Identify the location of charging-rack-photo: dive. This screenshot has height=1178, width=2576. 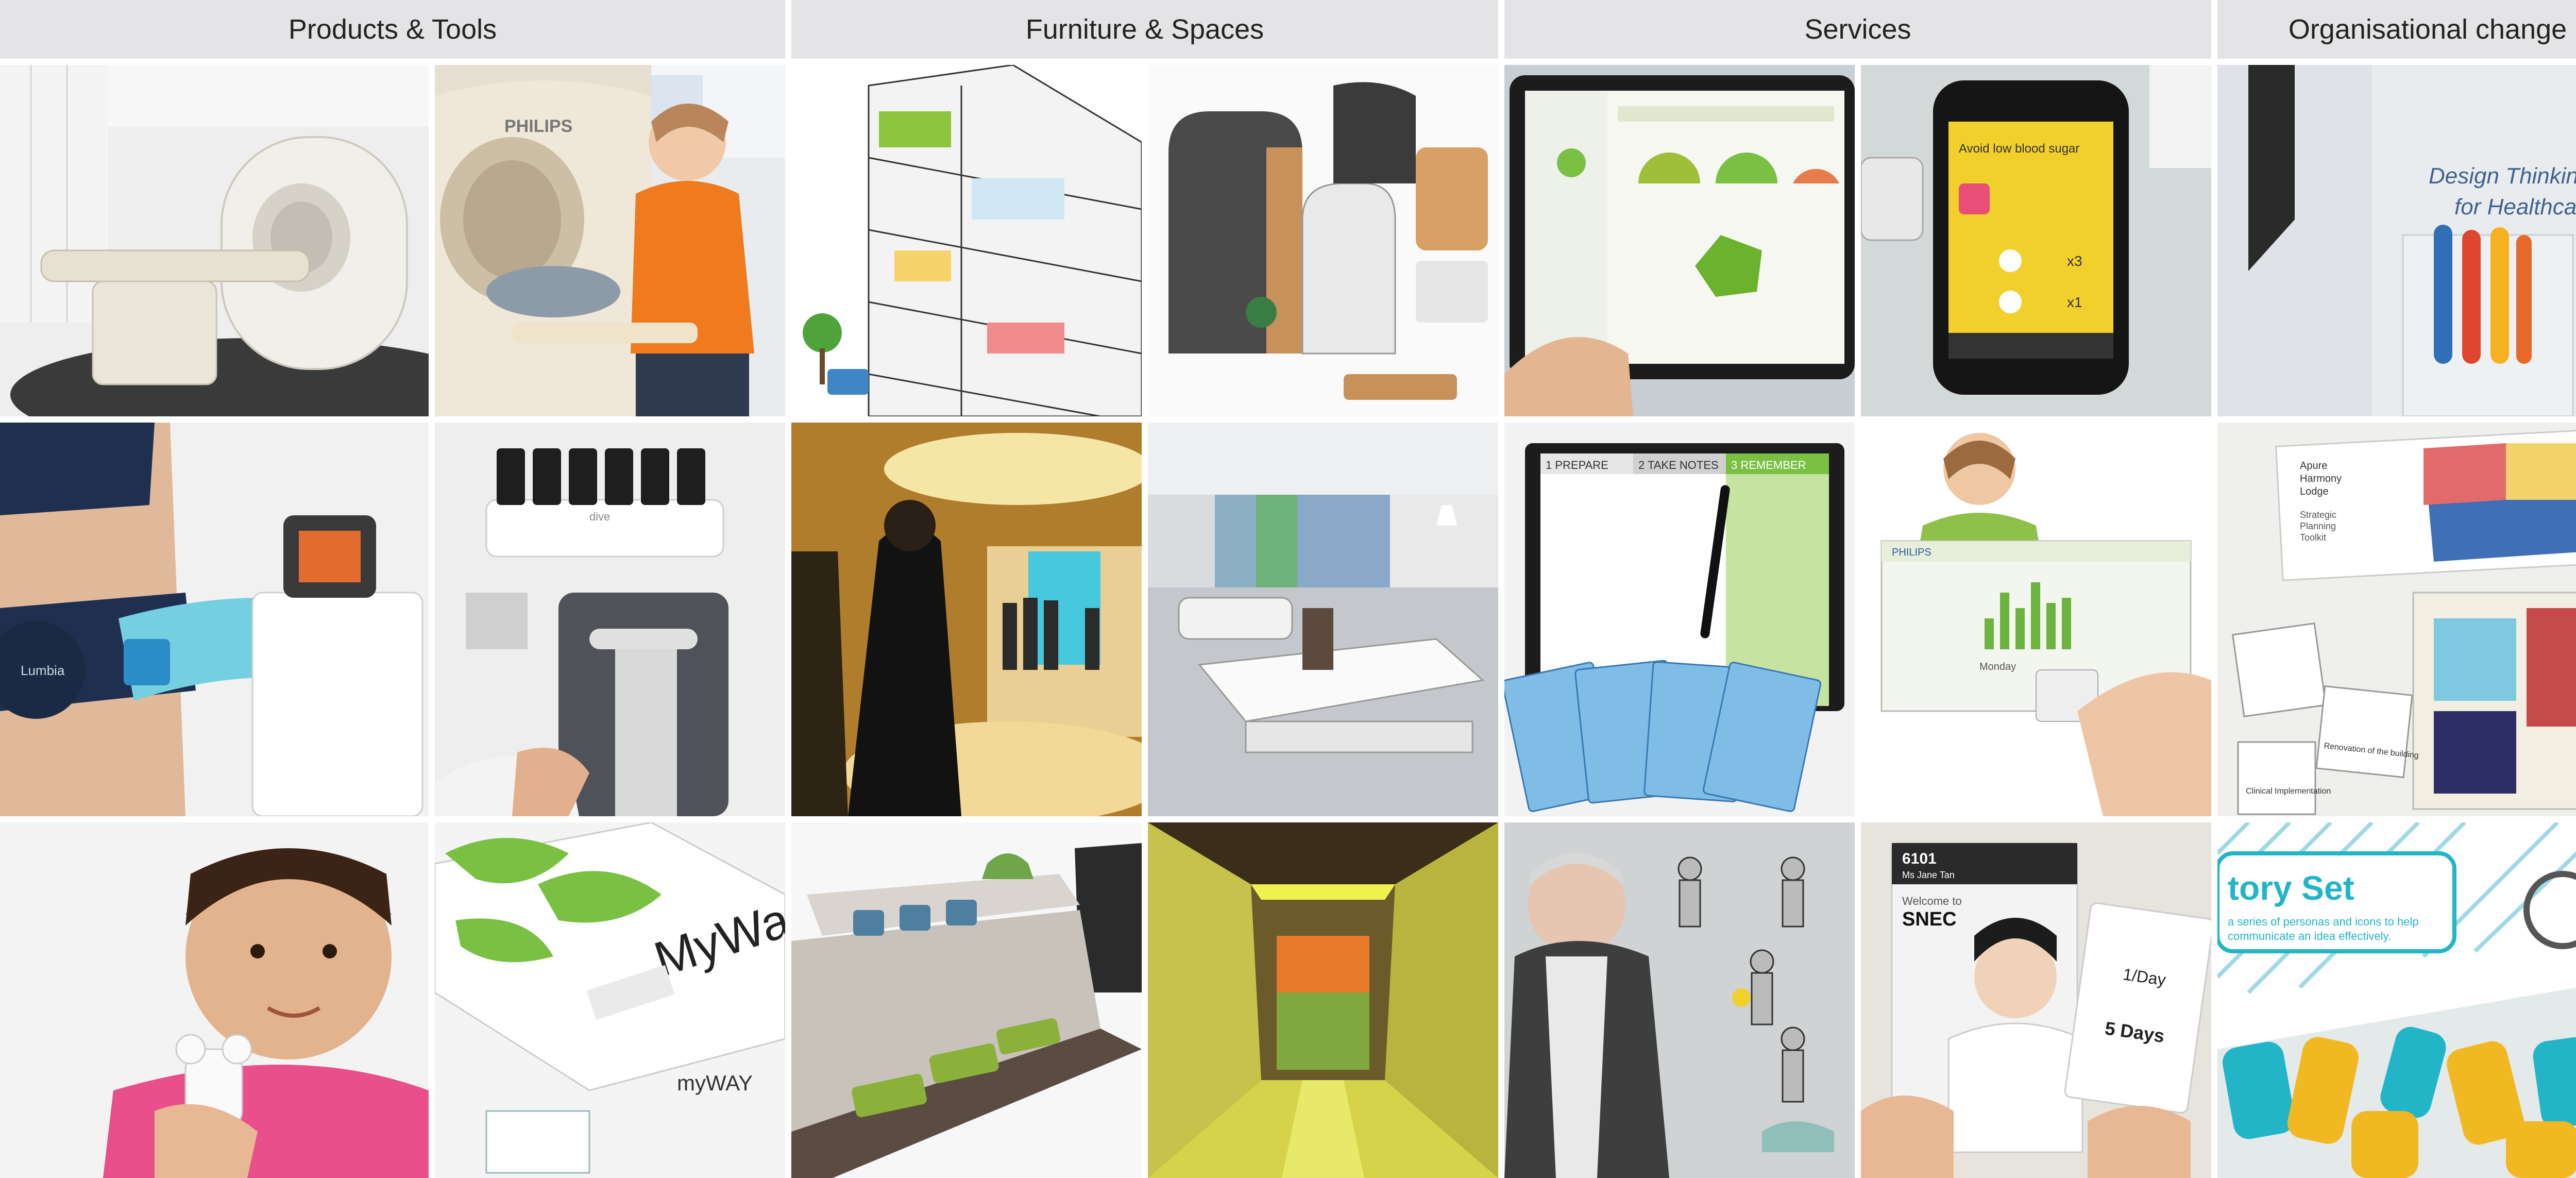
(610, 619).